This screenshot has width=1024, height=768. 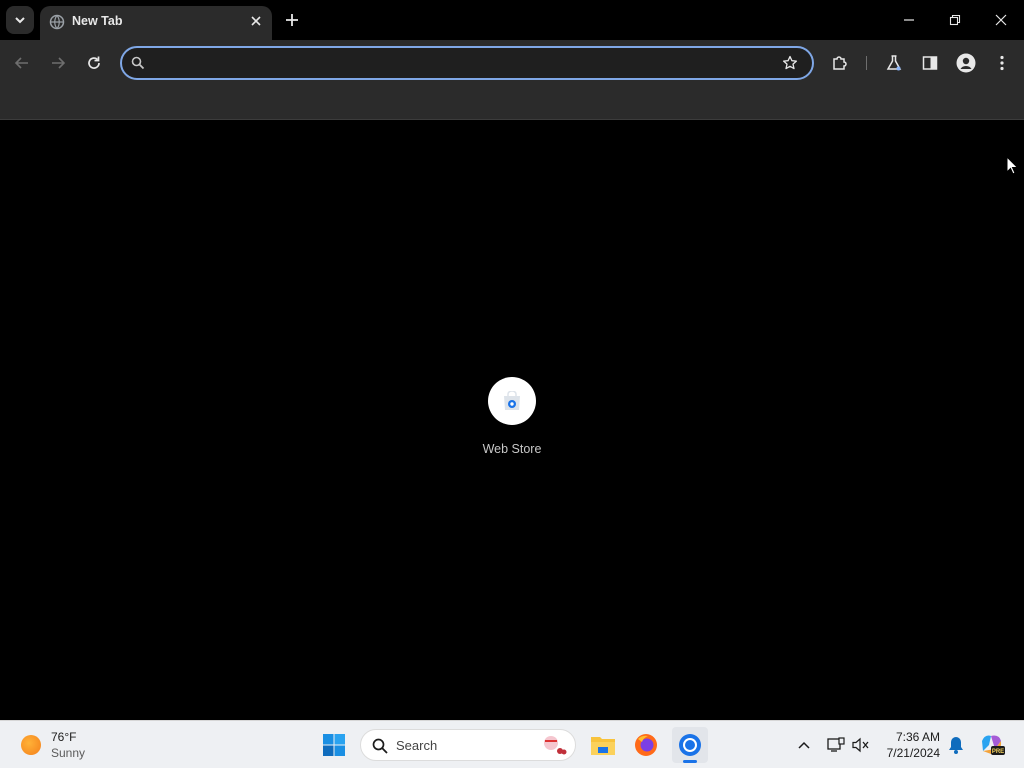 What do you see at coordinates (64, 737) in the screenshot?
I see `weather-temperature: 76°F` at bounding box center [64, 737].